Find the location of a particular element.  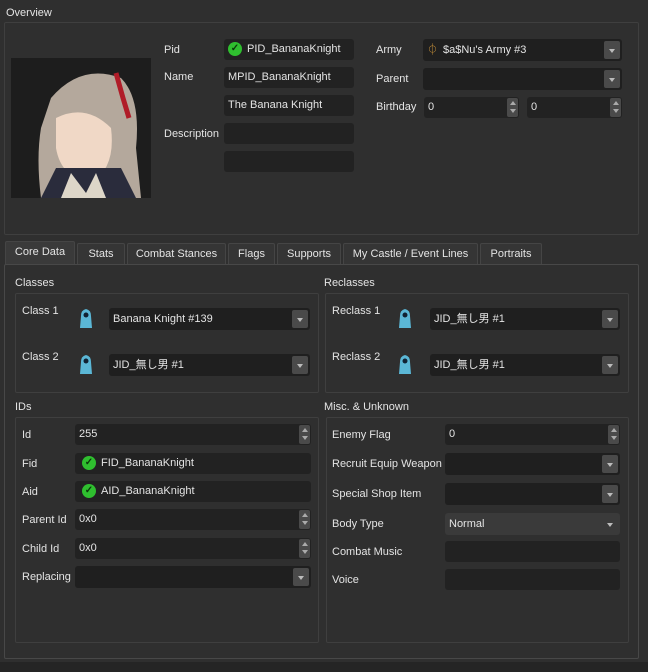

id-spinbox: 255 is located at coordinates (193, 434).